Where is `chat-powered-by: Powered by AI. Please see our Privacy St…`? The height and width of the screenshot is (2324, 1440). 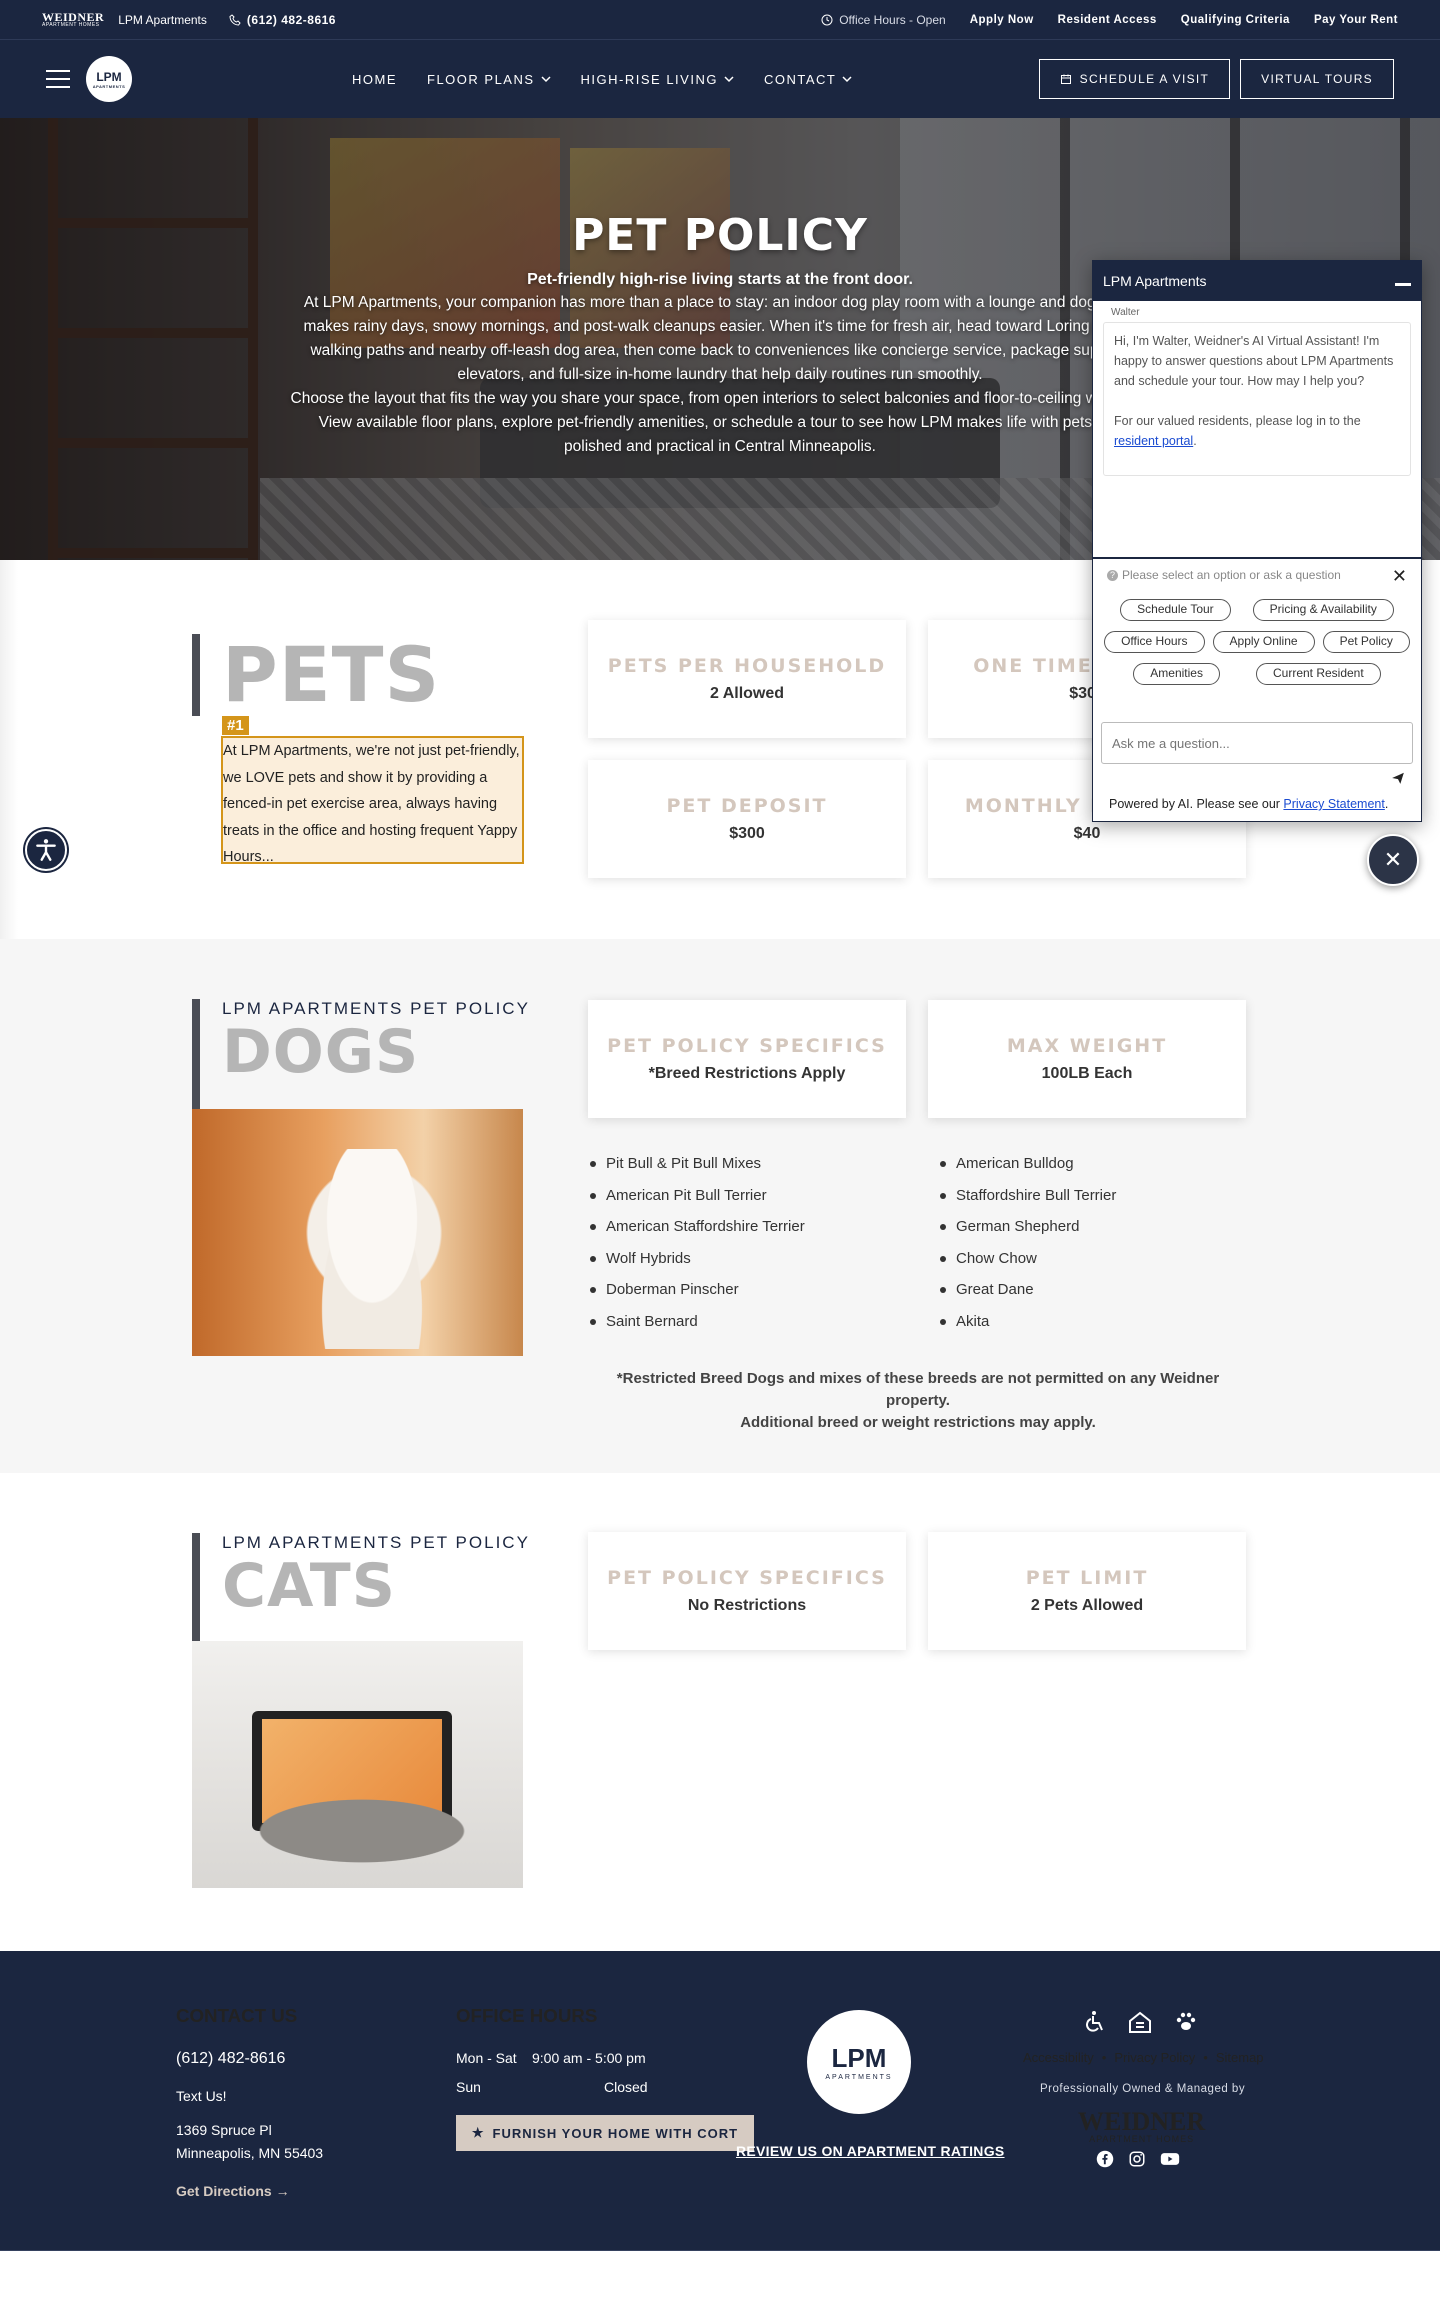 chat-powered-by: Powered by AI. Please see our Privacy St… is located at coordinates (1249, 804).